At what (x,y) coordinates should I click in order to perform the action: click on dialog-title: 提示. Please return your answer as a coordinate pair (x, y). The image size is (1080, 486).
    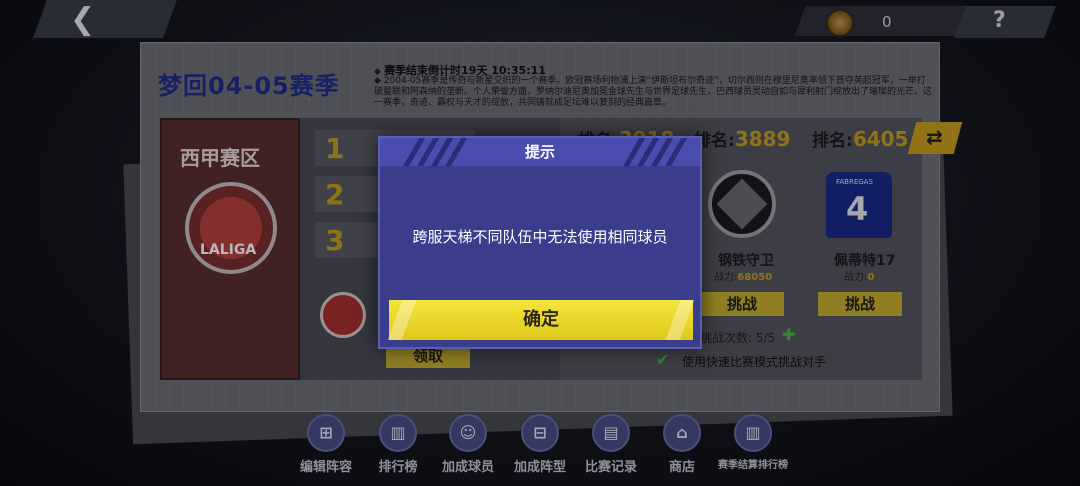
    Looking at the image, I should click on (539, 152).